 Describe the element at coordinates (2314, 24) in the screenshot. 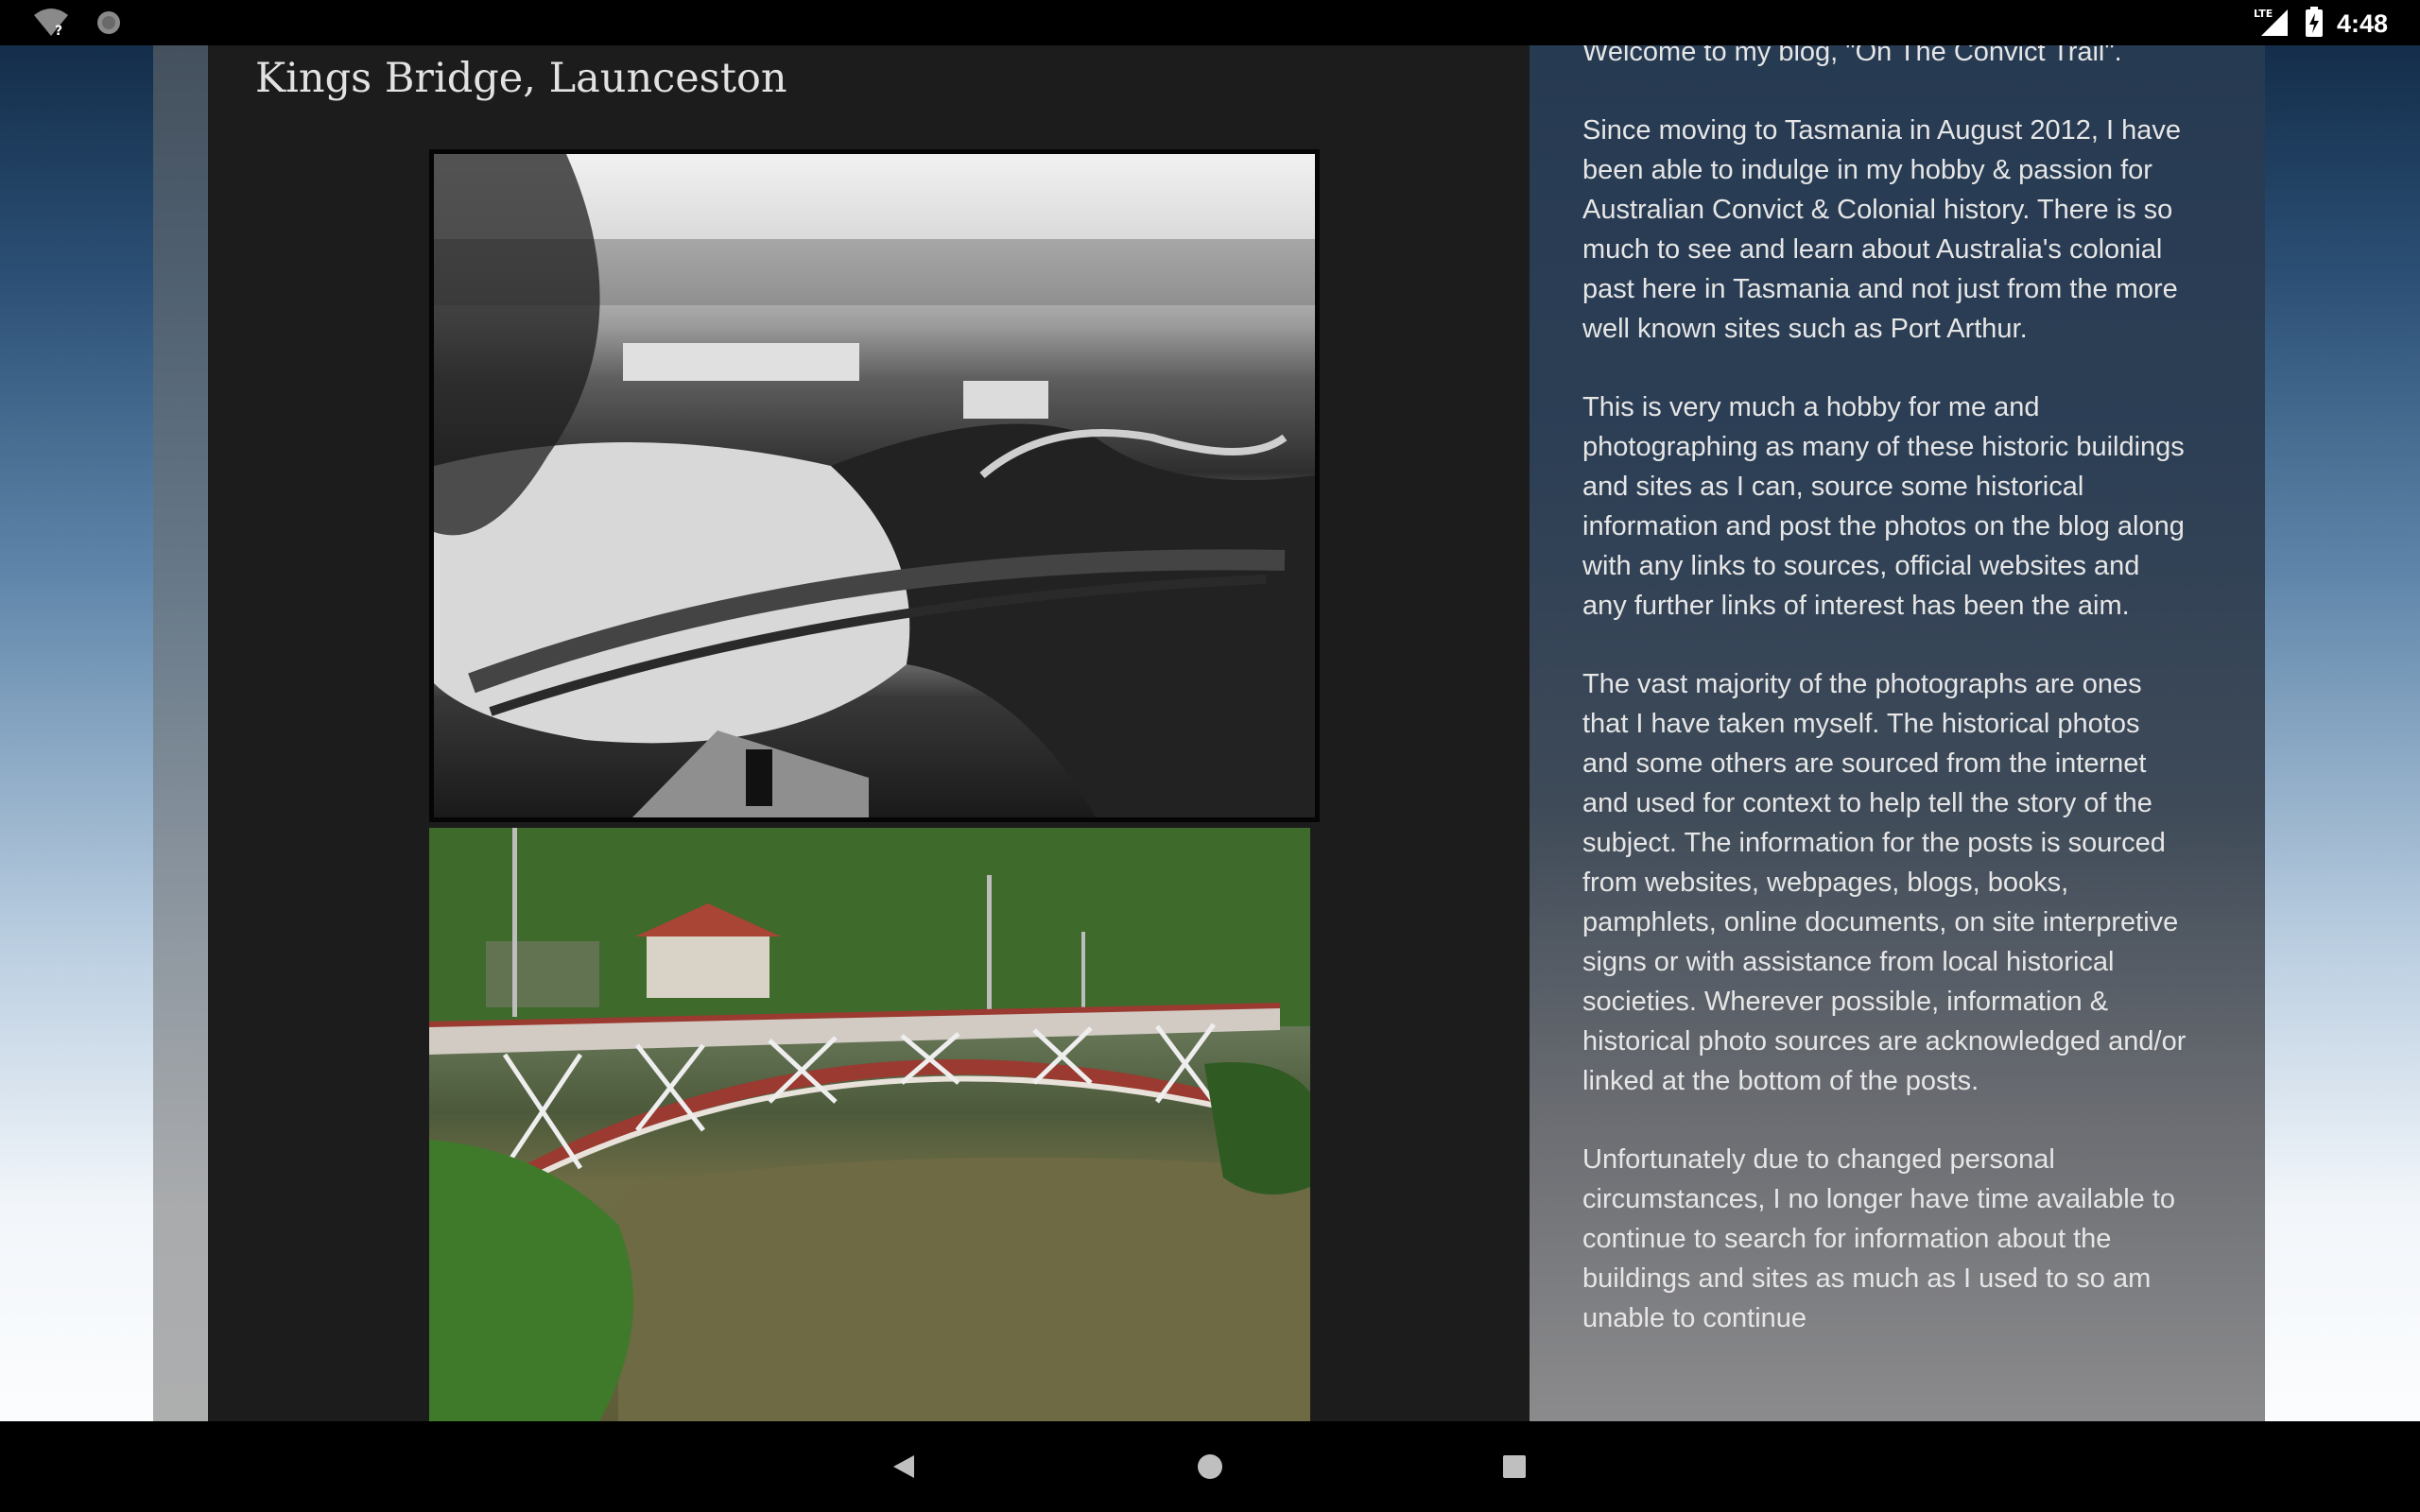

I see `battery-charging-icon` at that location.